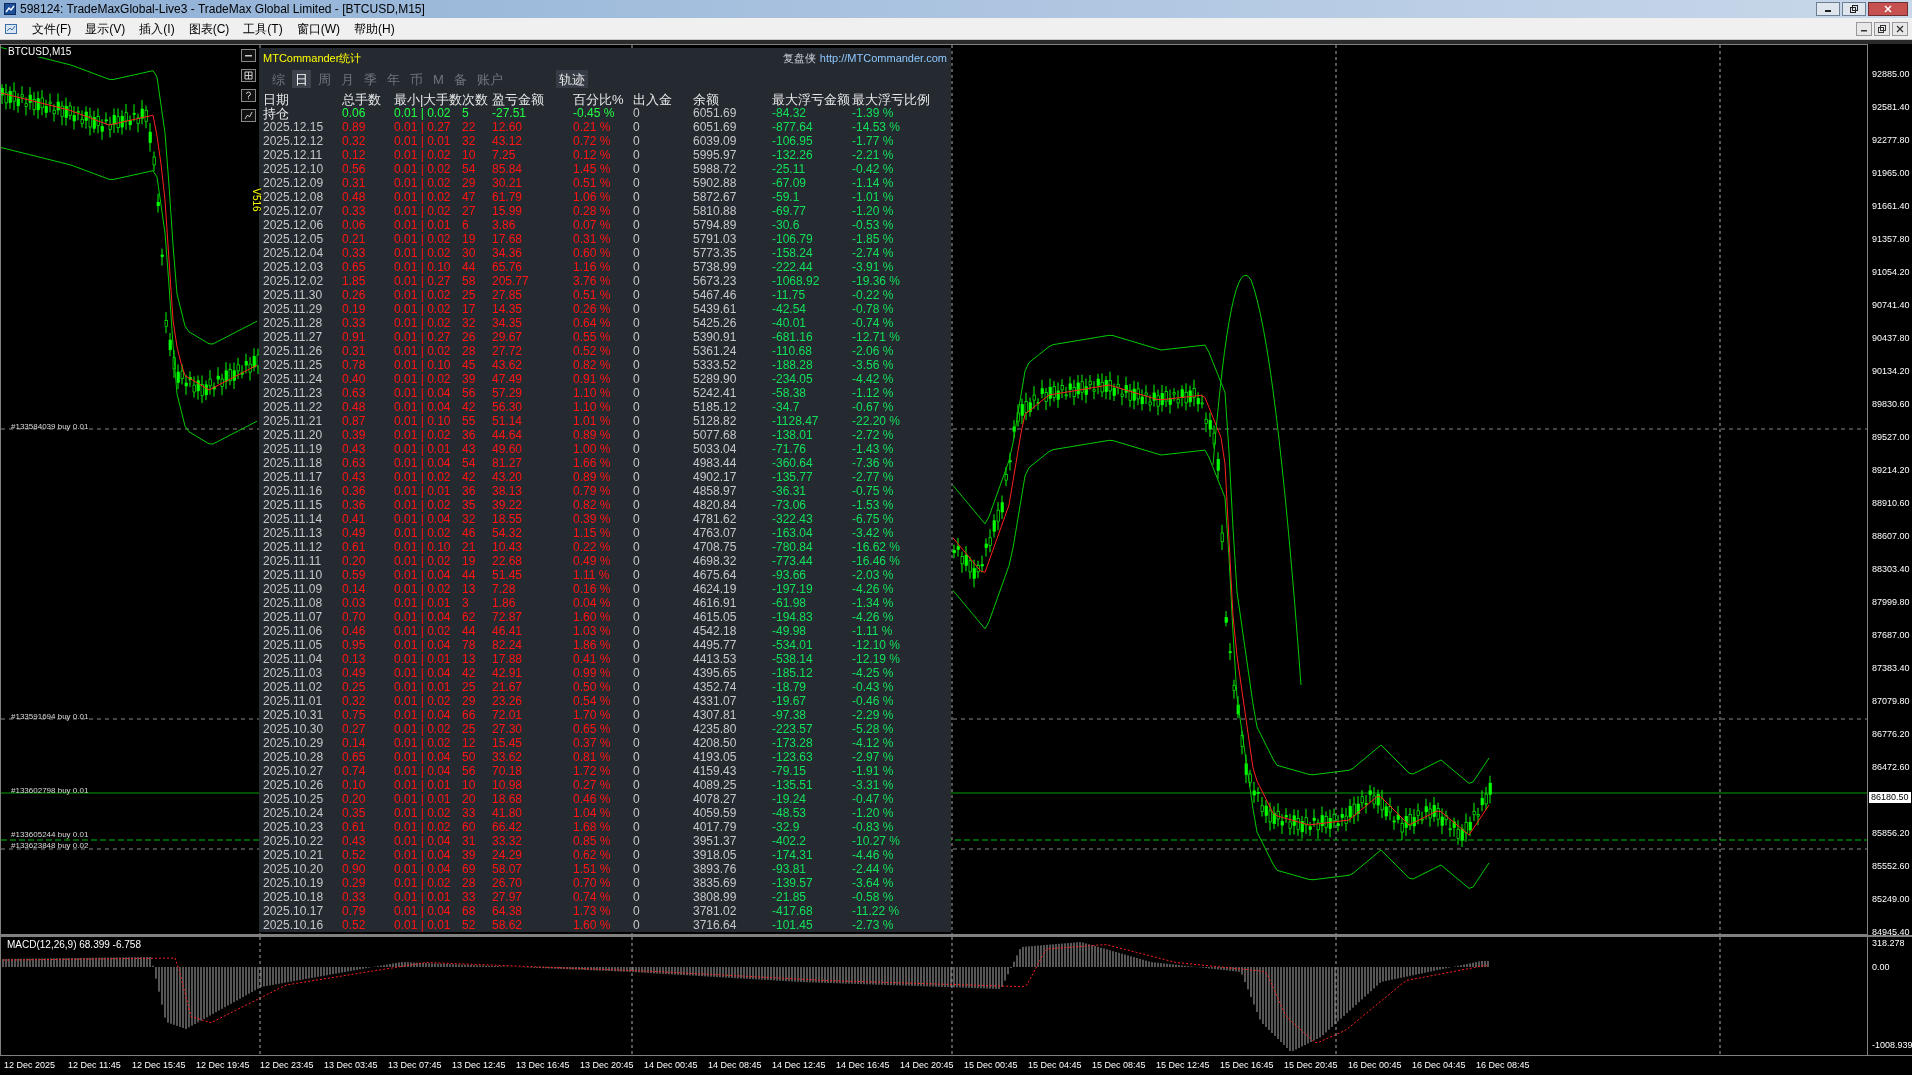 This screenshot has width=1912, height=1075. Describe the element at coordinates (715, 645) in the screenshot. I see `table-cell-text: 4495.77` at that location.